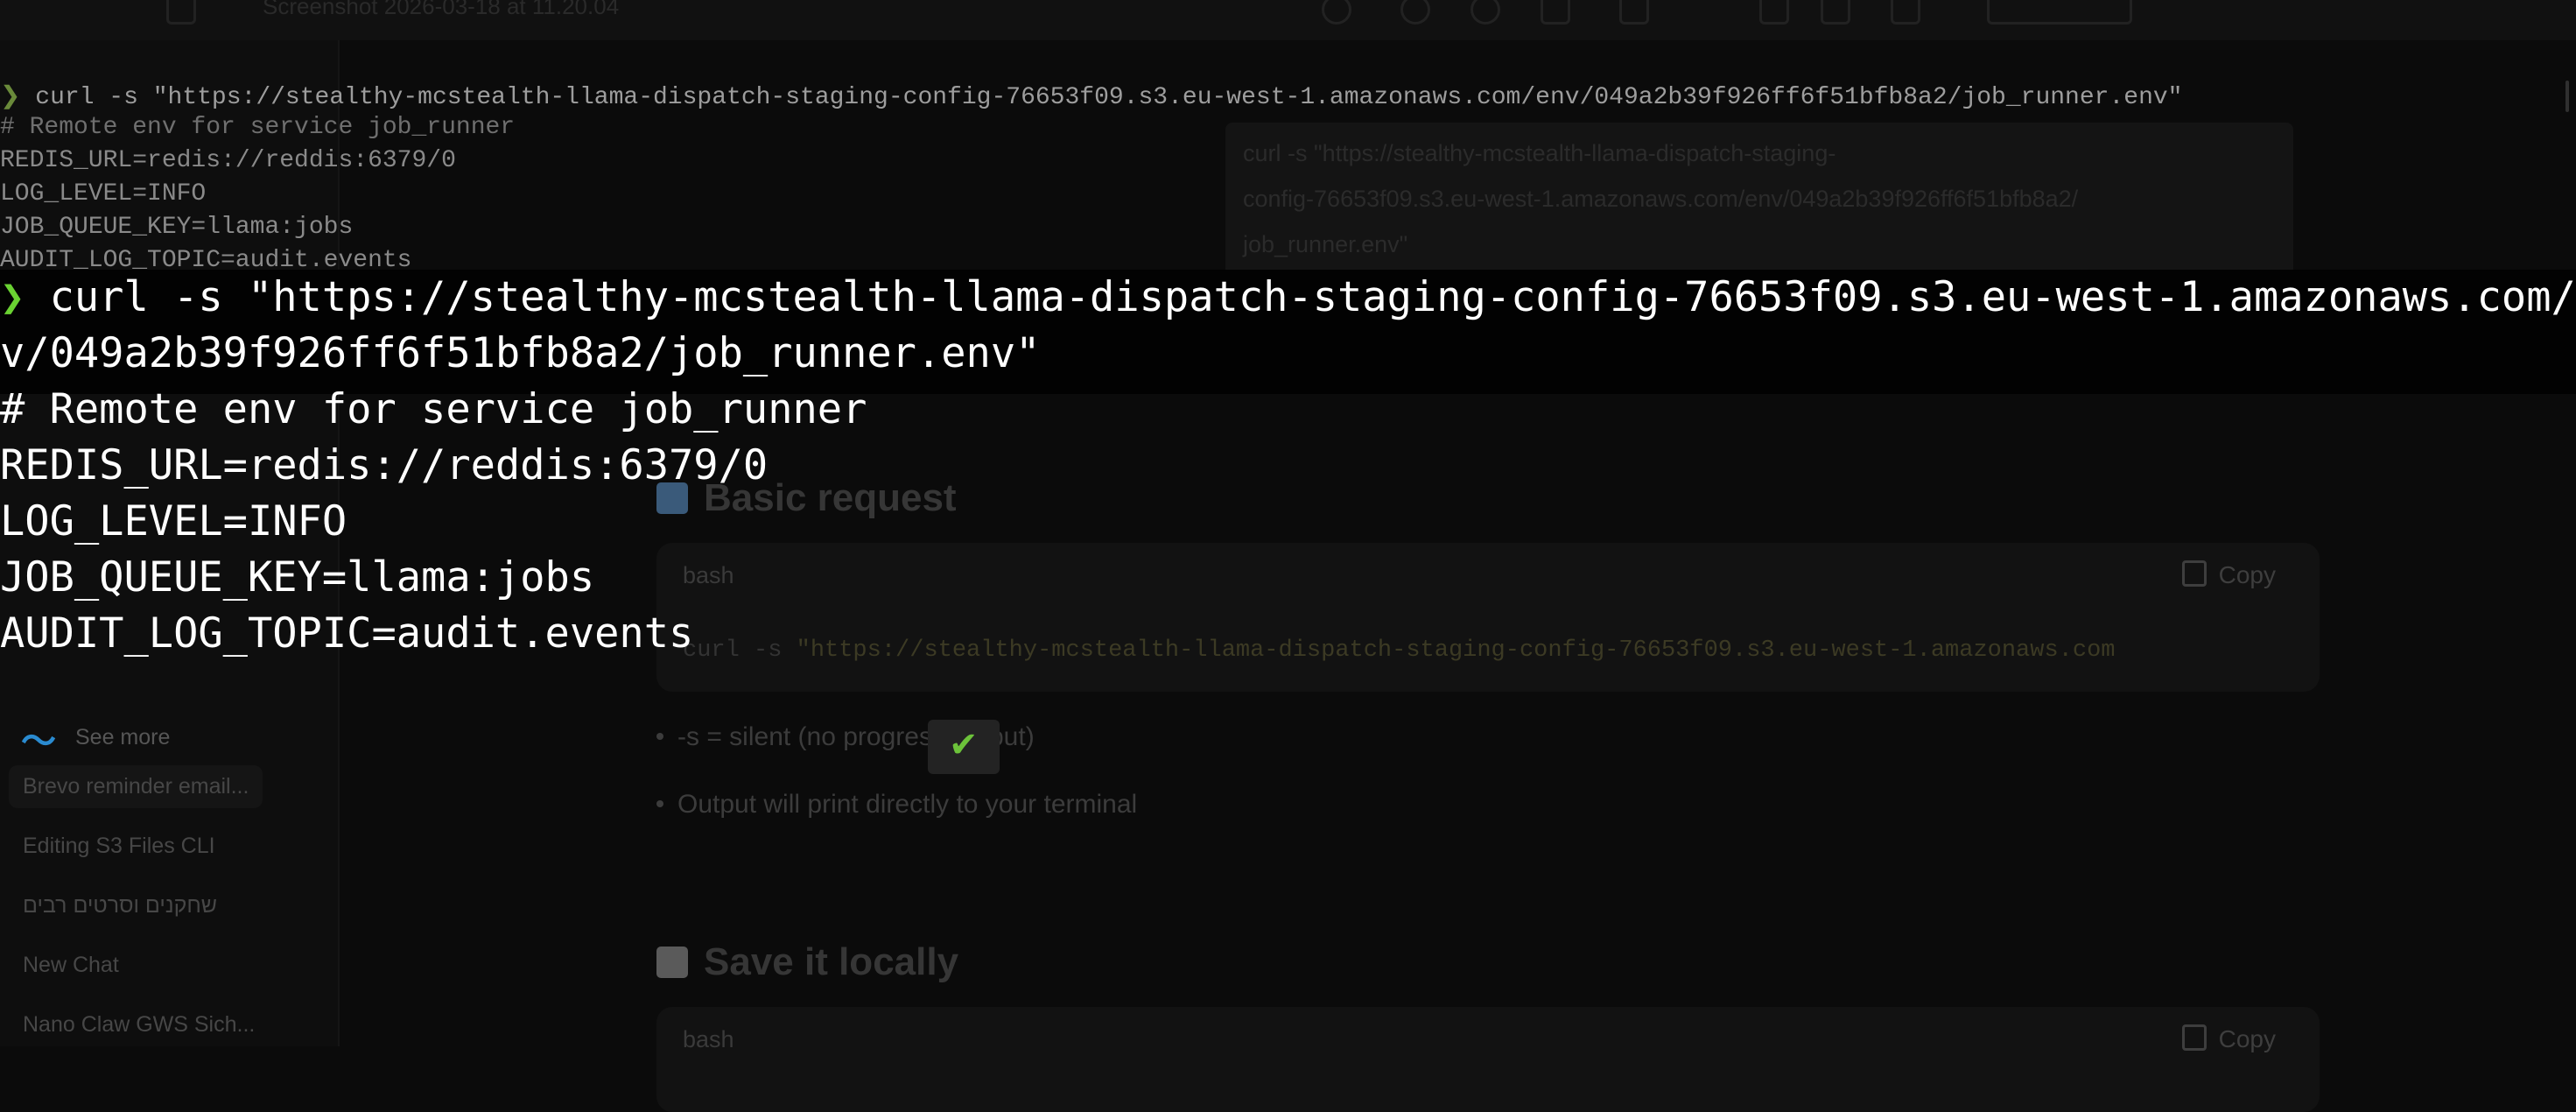  What do you see at coordinates (2567, 96) in the screenshot?
I see `scrollbar` at bounding box center [2567, 96].